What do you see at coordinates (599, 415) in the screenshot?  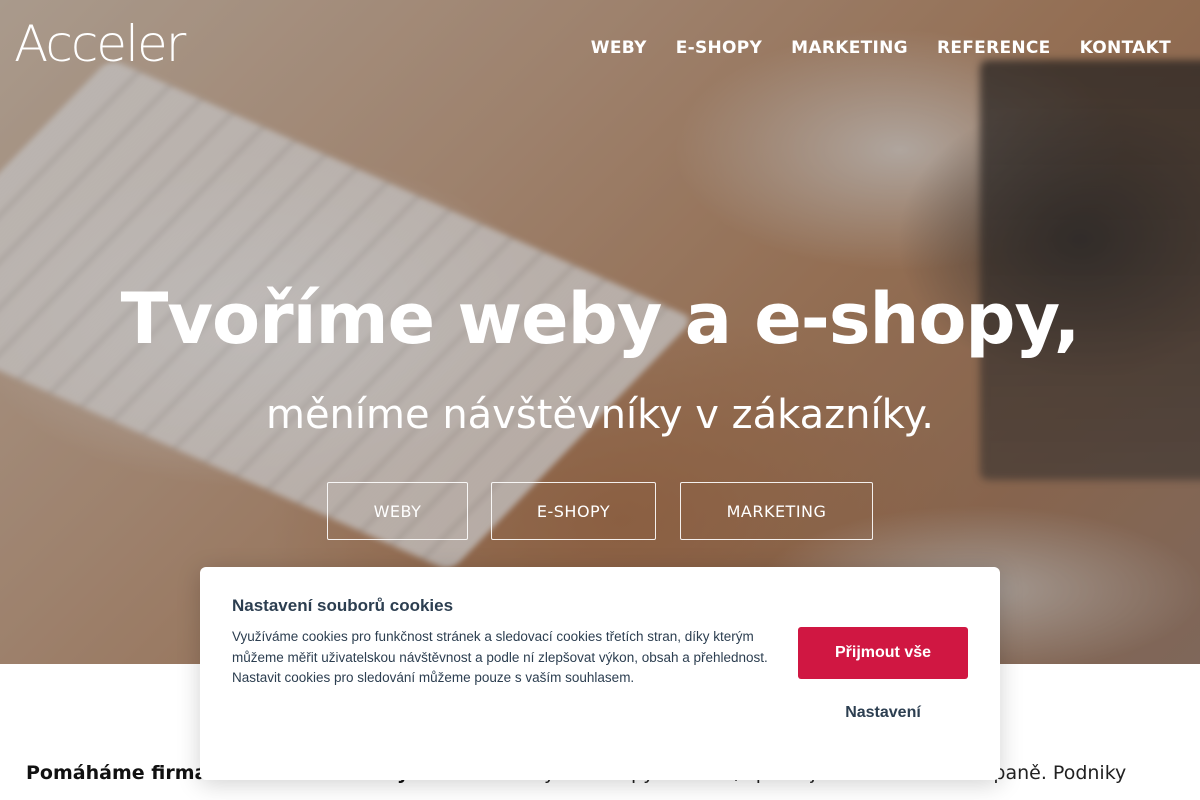 I see `hero-subheadline: měníme návštěvníky v zákazníky.` at bounding box center [599, 415].